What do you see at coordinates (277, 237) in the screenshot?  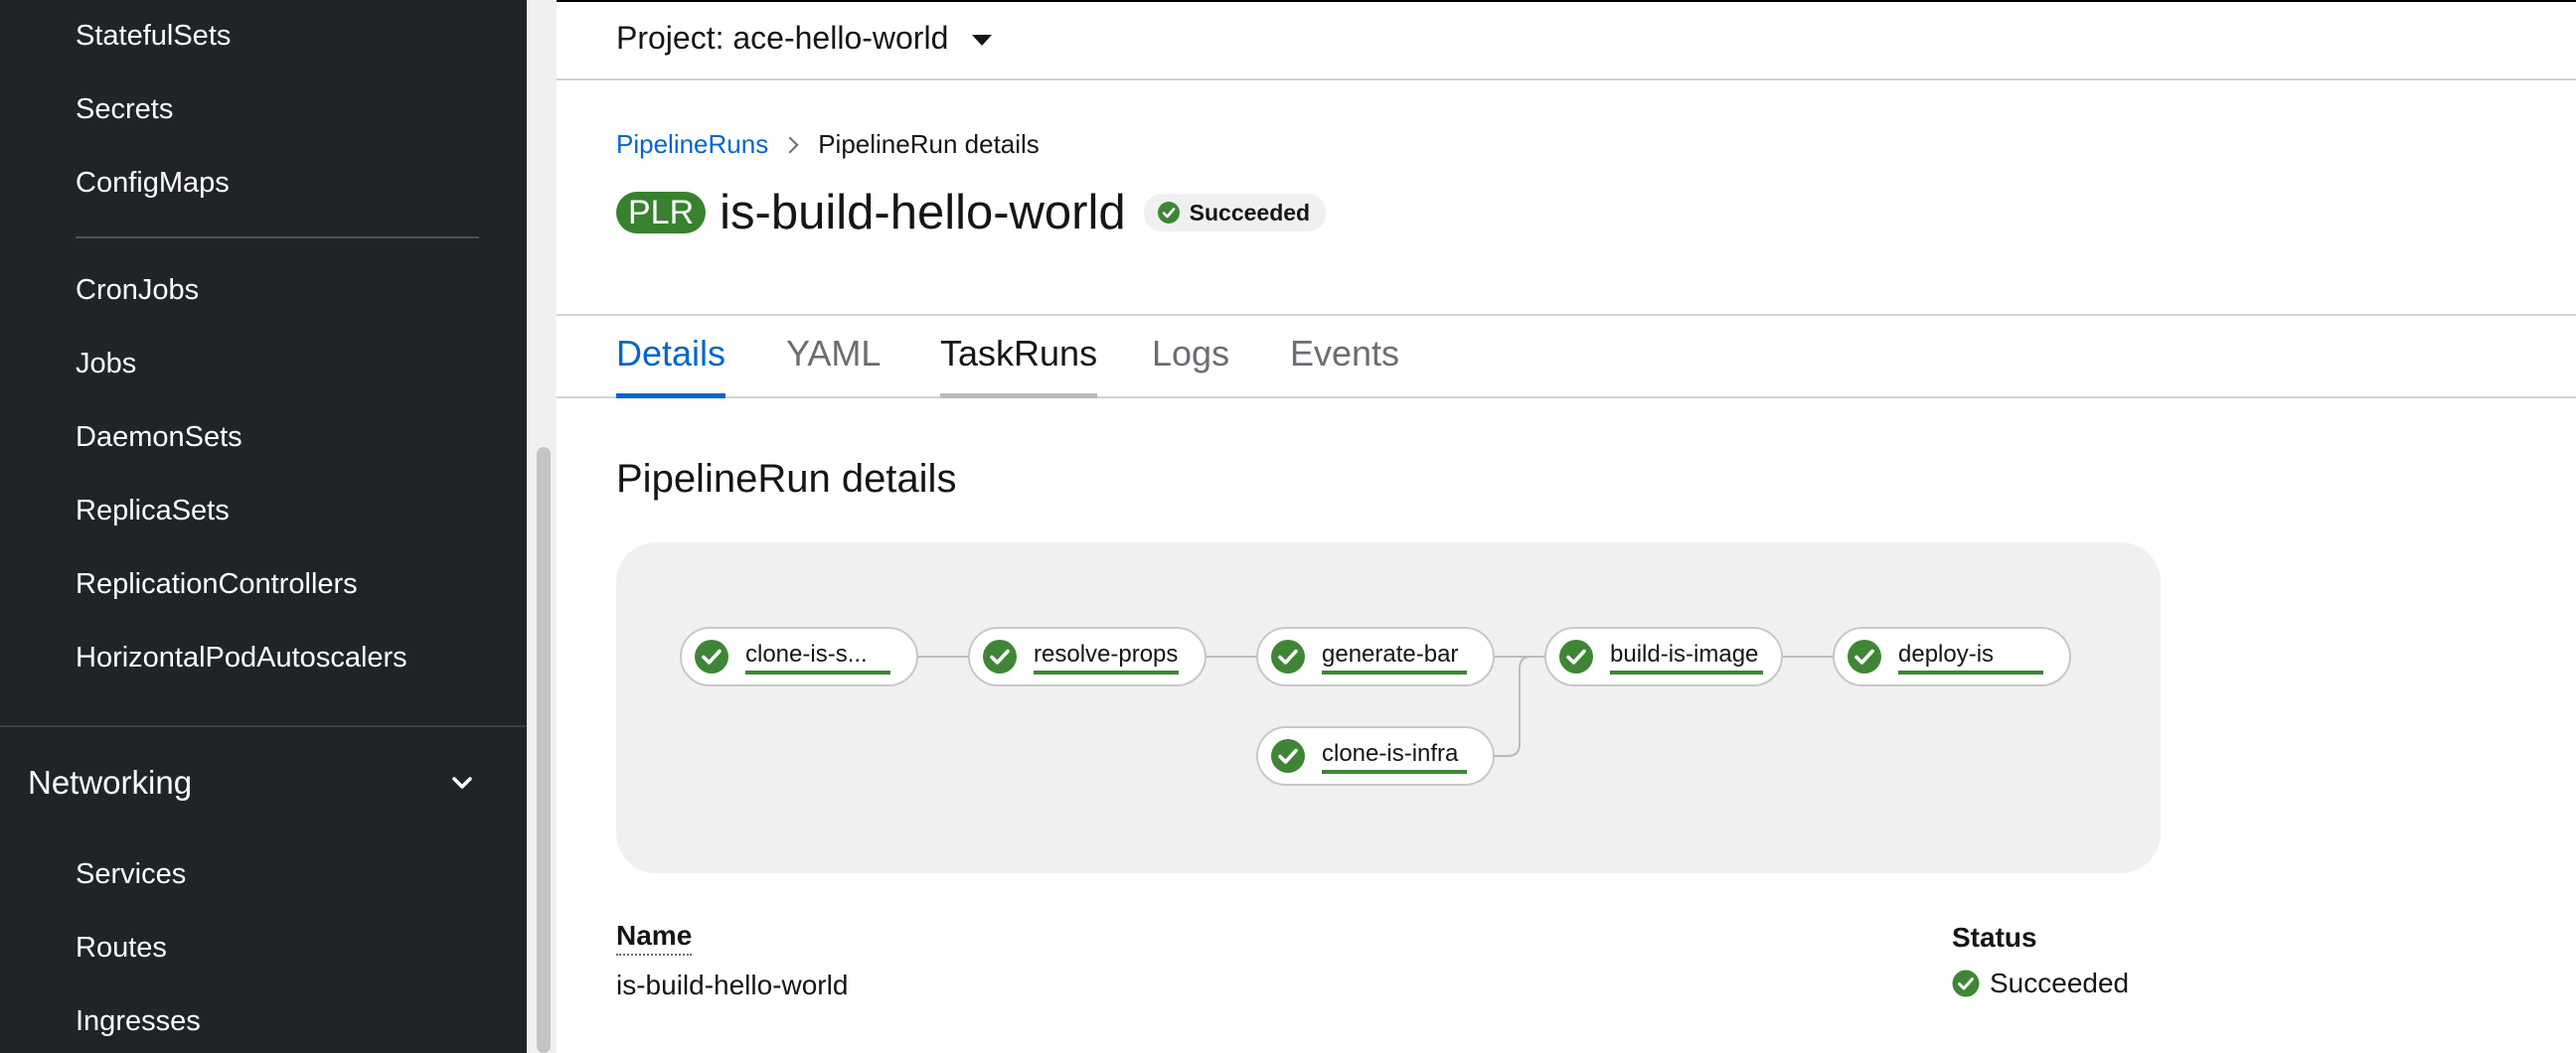 I see `sidebar-divider` at bounding box center [277, 237].